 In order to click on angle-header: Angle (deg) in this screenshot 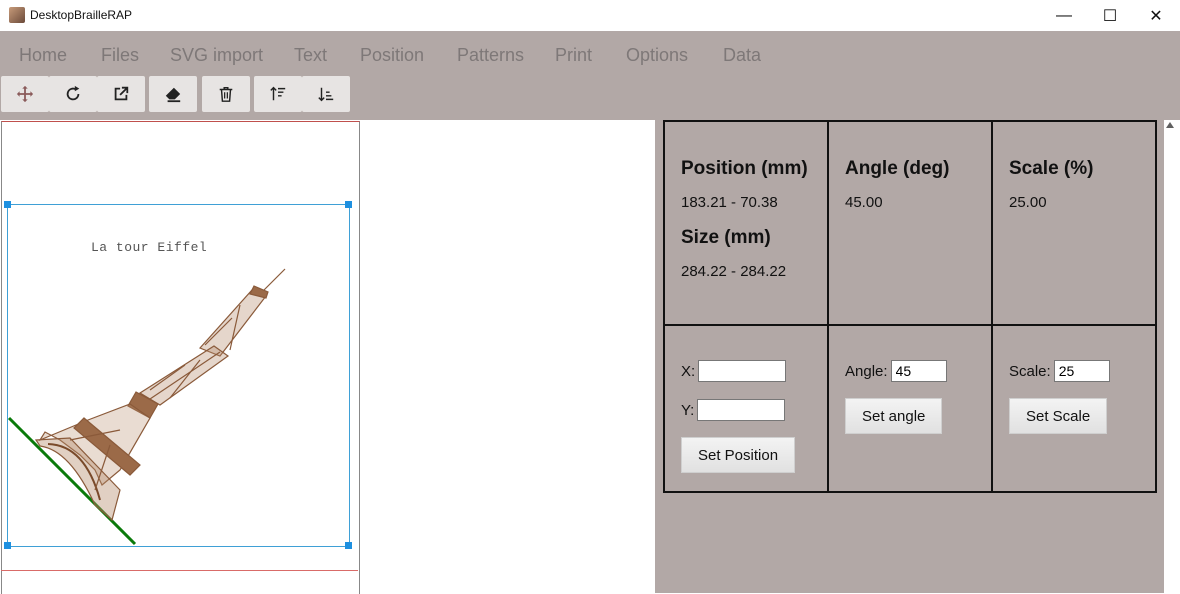, I will do `click(897, 168)`.